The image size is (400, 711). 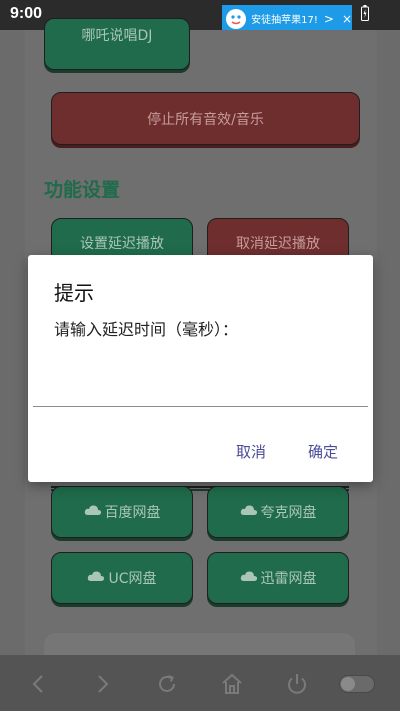 What do you see at coordinates (200, 386) in the screenshot?
I see `delay-input` at bounding box center [200, 386].